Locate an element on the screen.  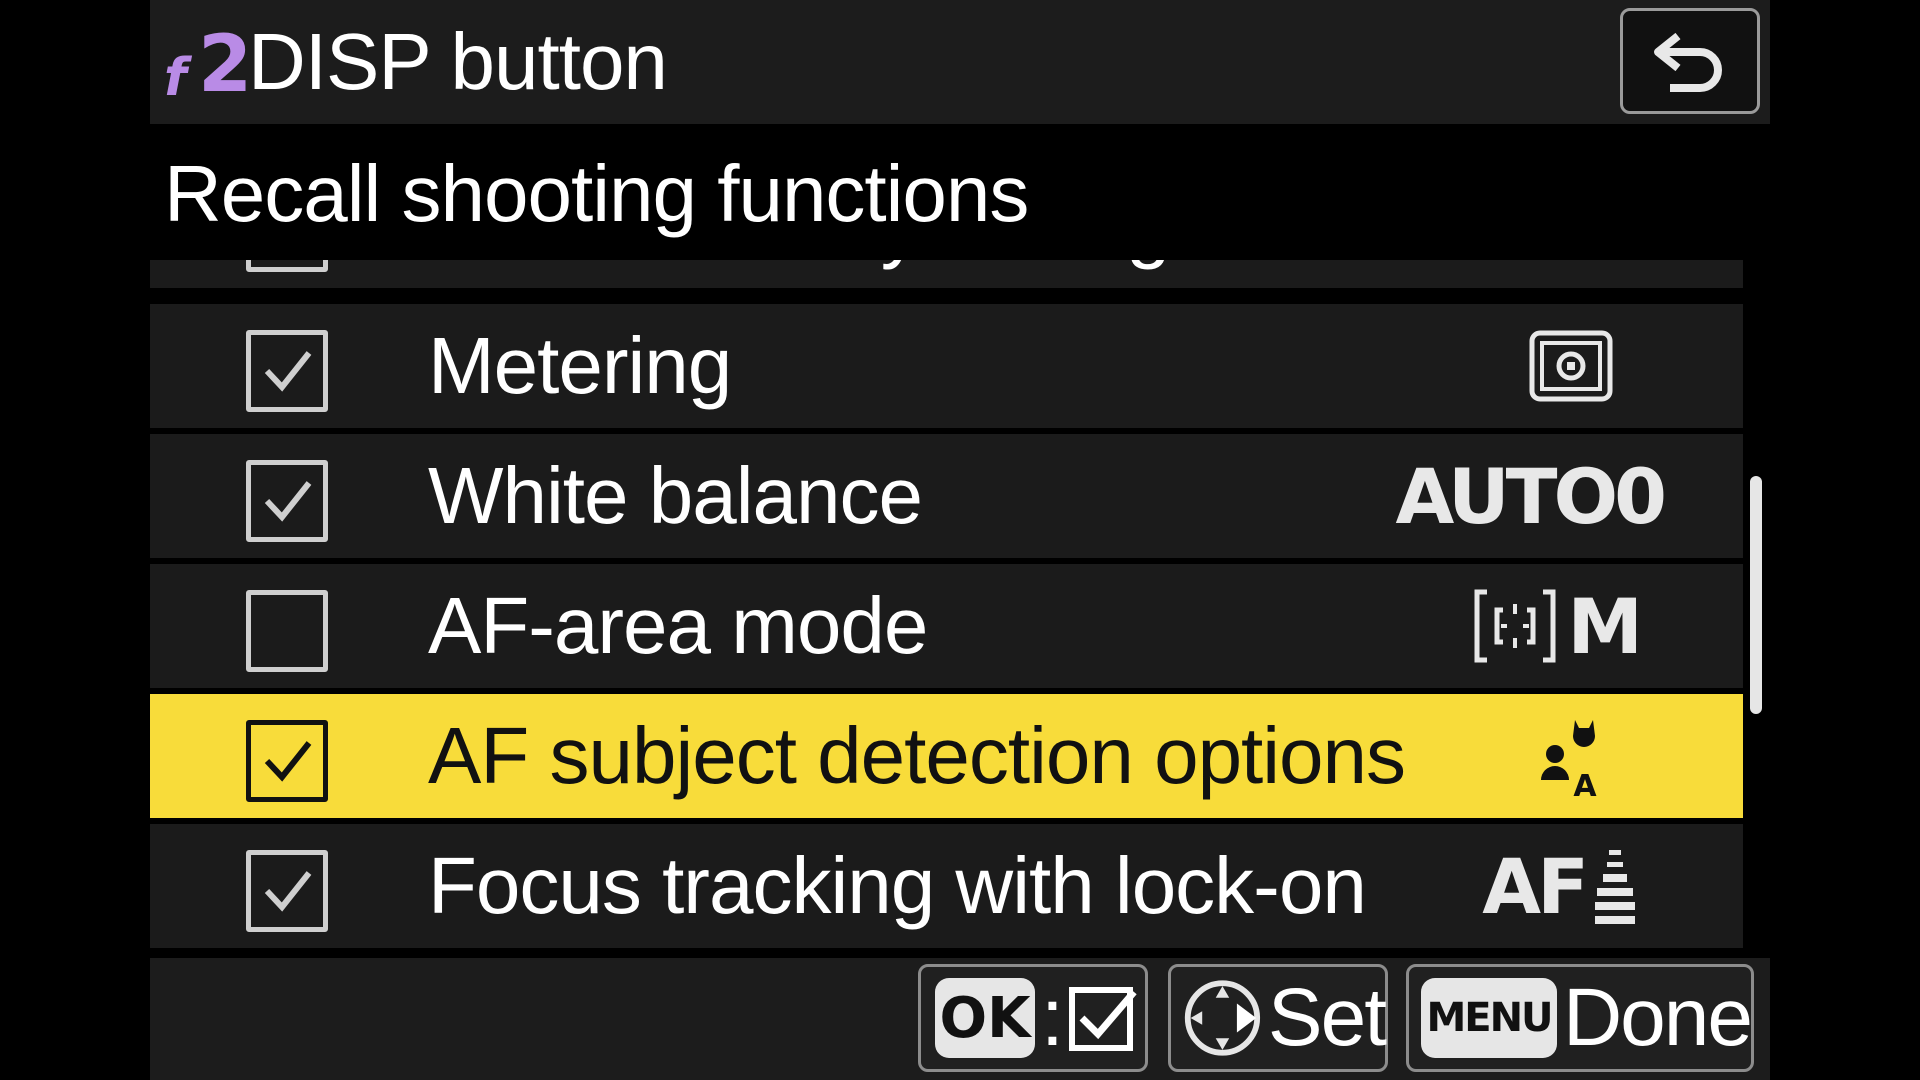
checkbox-icon is located at coordinates (1102, 1019).